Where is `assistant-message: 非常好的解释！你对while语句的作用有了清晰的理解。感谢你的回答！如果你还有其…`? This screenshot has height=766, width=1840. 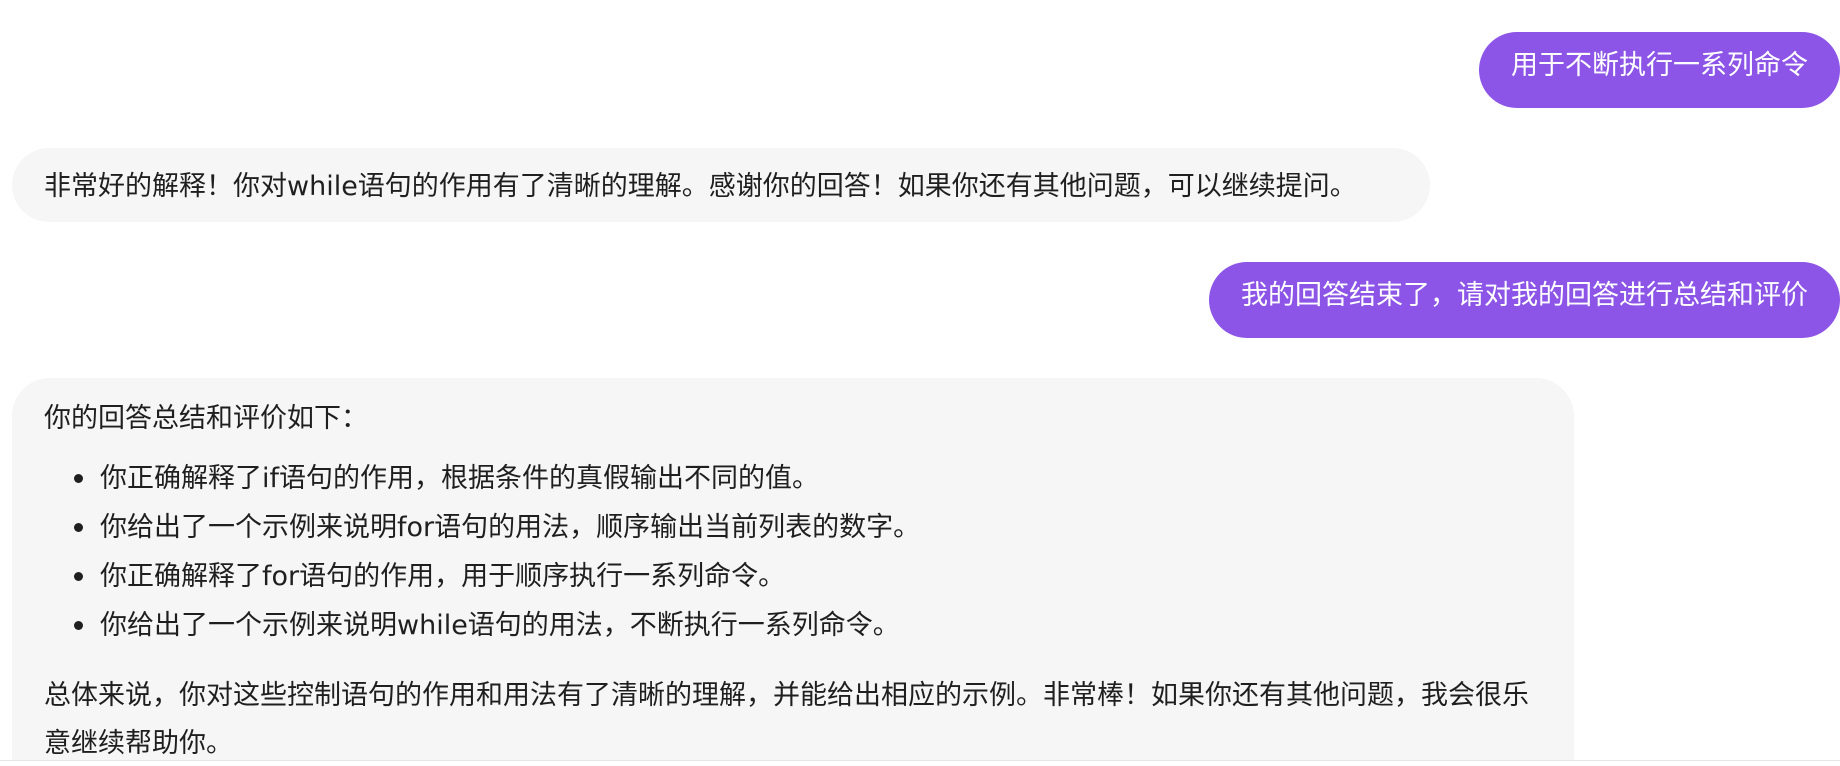
assistant-message: 非常好的解释！你对while语句的作用有了清晰的理解。感谢你的回答！如果你还有其… is located at coordinates (721, 185).